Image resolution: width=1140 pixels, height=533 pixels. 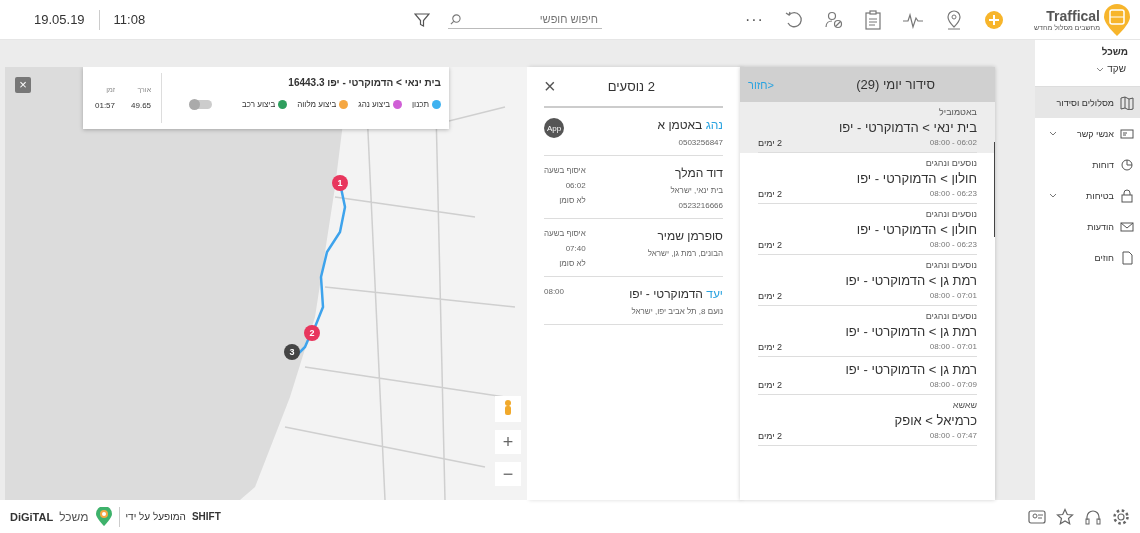 I want to click on filter-icon, so click(x=422, y=19).